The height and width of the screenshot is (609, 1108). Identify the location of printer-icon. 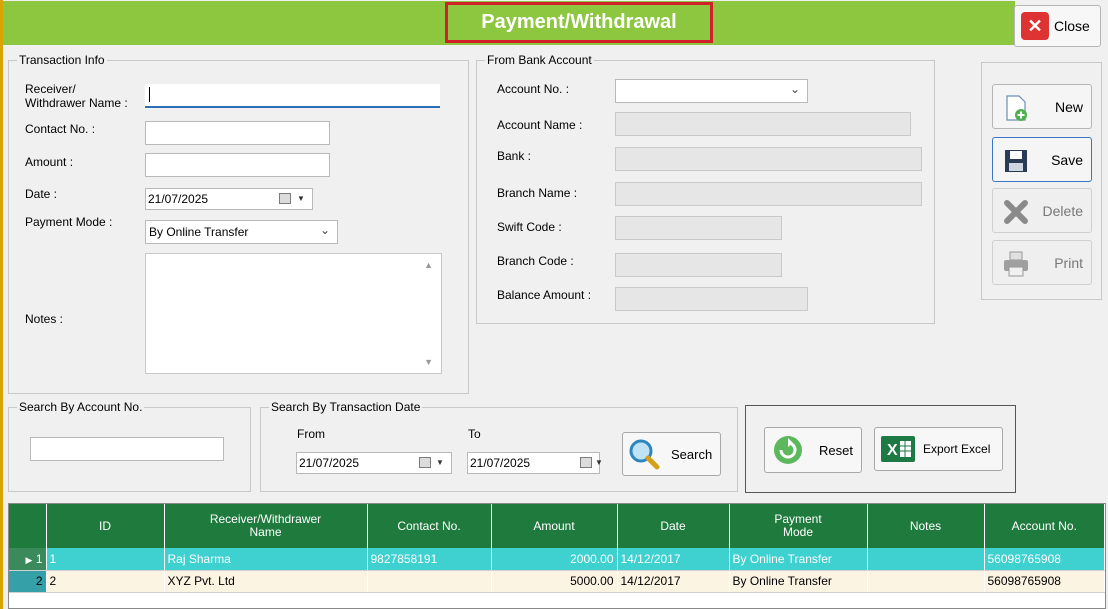
(1016, 264).